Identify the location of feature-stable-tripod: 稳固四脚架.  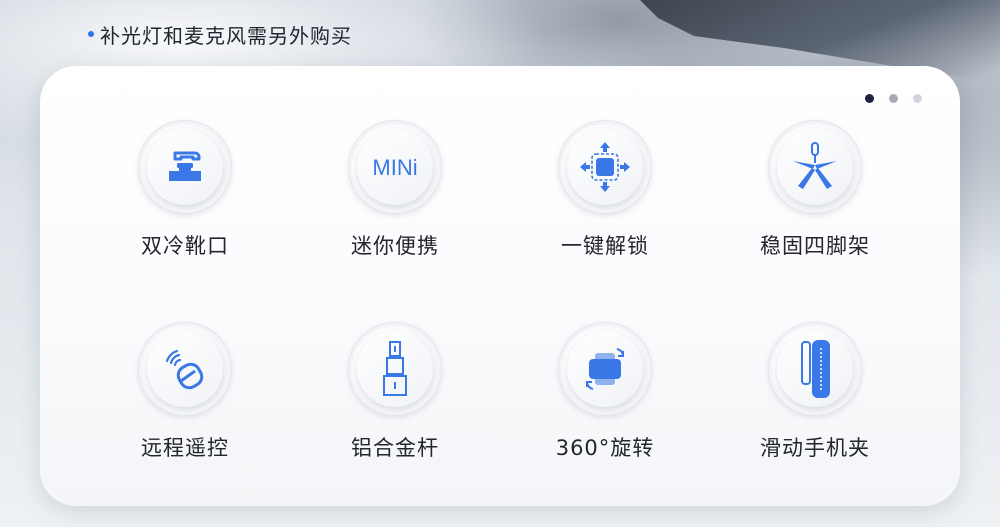
(815, 195).